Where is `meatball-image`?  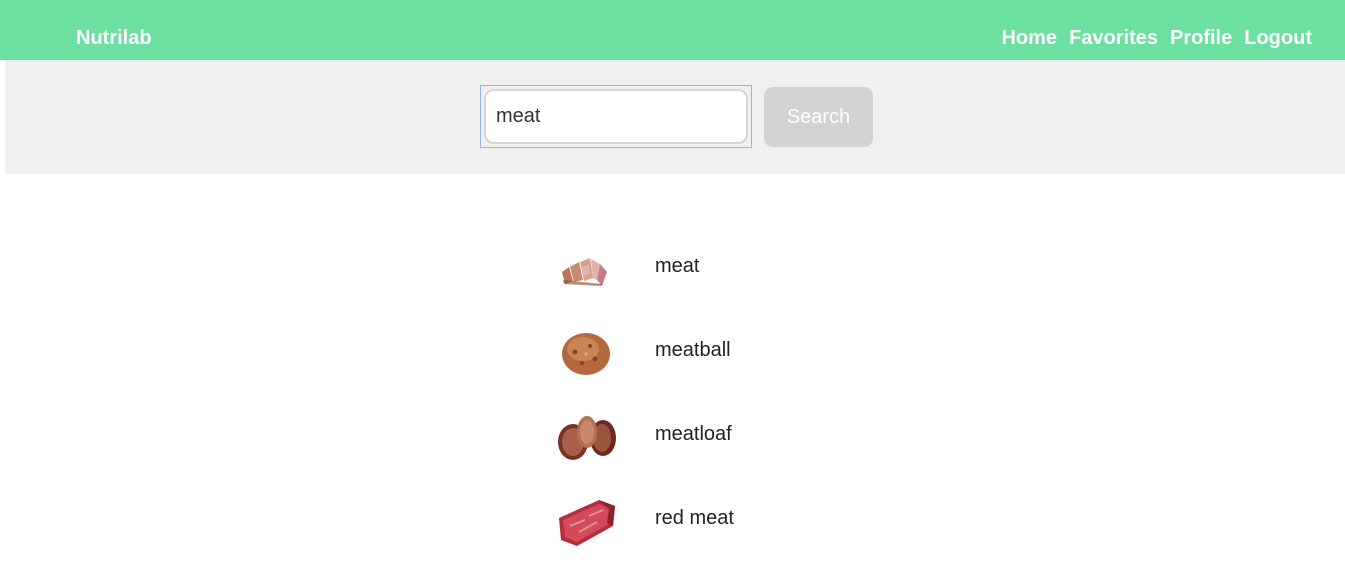
meatball-image is located at coordinates (586, 354).